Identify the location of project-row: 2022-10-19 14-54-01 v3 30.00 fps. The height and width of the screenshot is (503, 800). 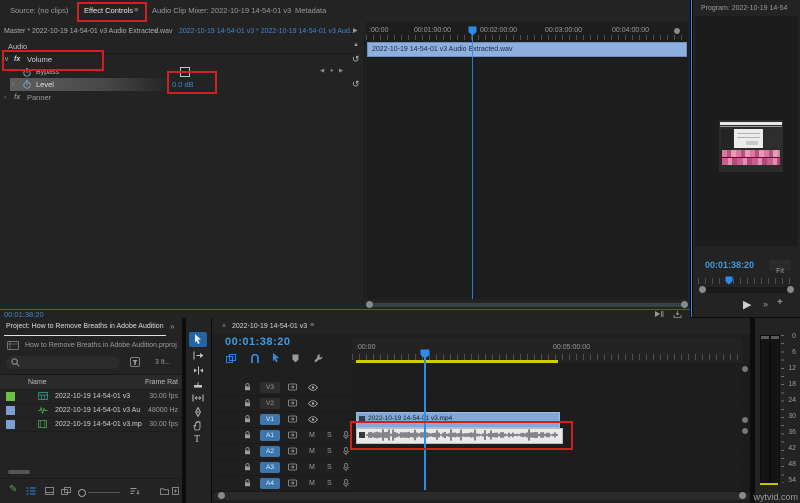
(91, 396).